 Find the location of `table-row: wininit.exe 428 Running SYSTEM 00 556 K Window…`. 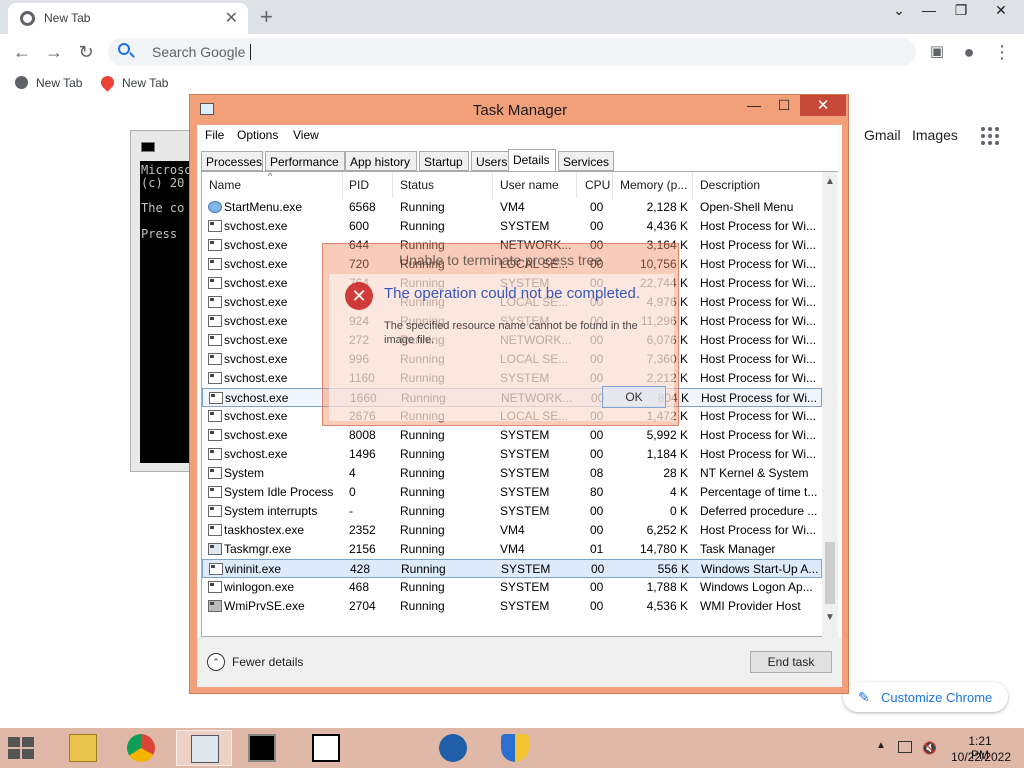

table-row: wininit.exe 428 Running SYSTEM 00 556 K Window… is located at coordinates (512, 568).